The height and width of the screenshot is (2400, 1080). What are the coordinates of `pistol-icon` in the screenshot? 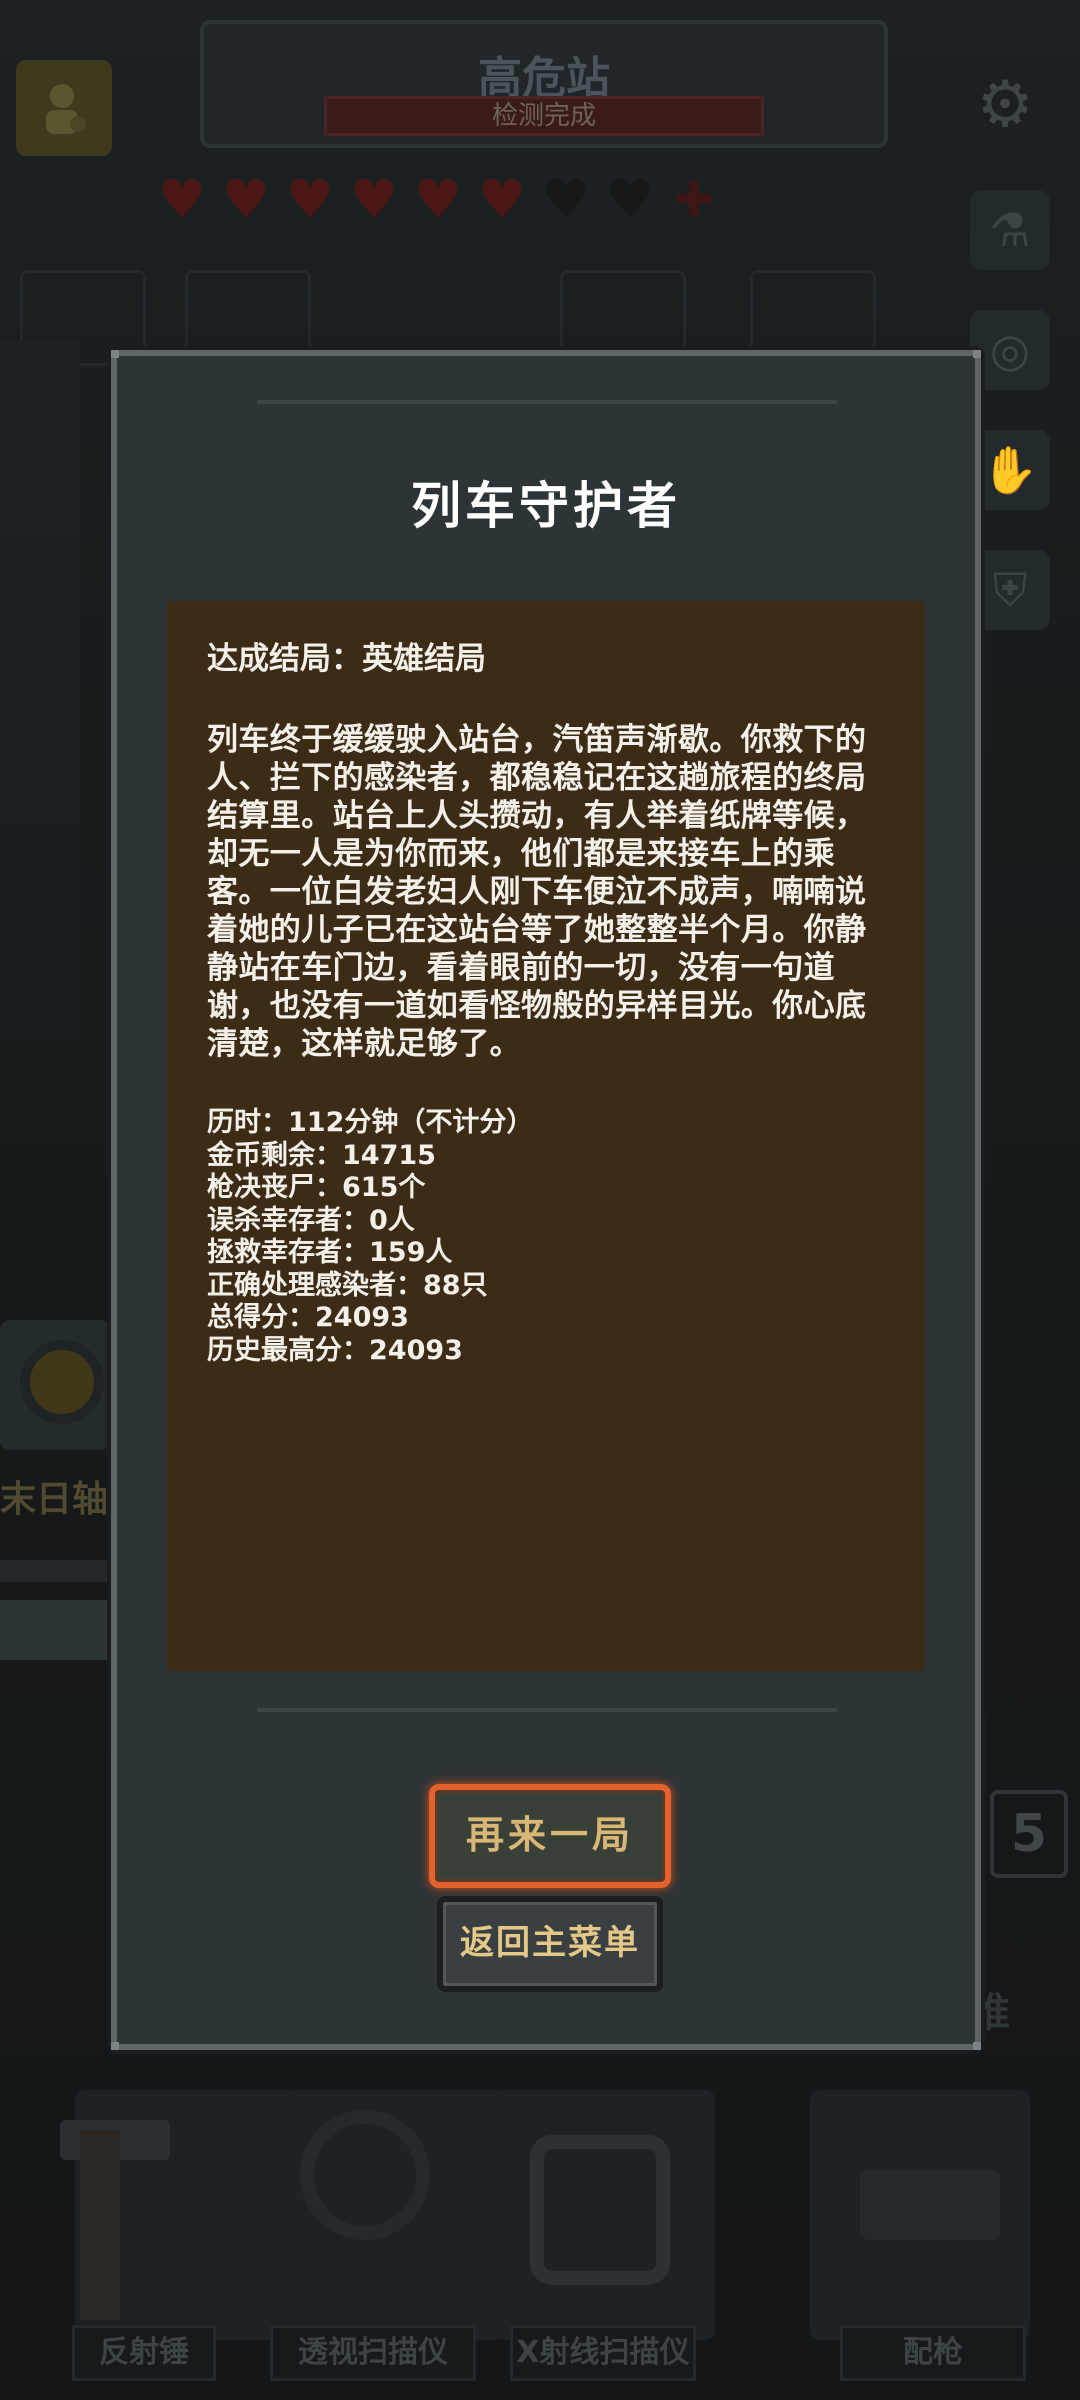 It's located at (930, 2205).